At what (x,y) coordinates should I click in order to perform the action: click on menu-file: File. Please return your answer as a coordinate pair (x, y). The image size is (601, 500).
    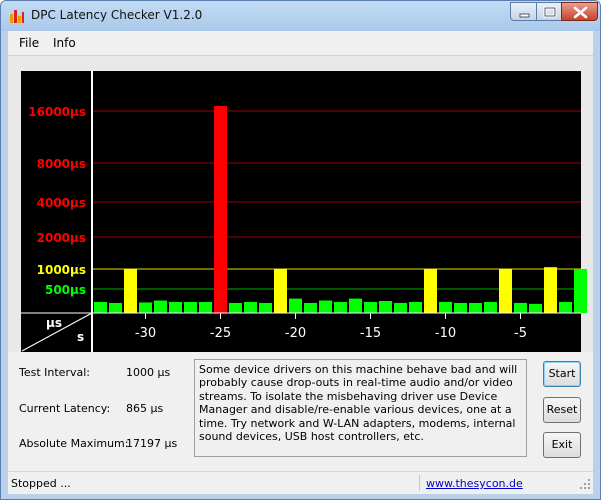
    Looking at the image, I should click on (29, 43).